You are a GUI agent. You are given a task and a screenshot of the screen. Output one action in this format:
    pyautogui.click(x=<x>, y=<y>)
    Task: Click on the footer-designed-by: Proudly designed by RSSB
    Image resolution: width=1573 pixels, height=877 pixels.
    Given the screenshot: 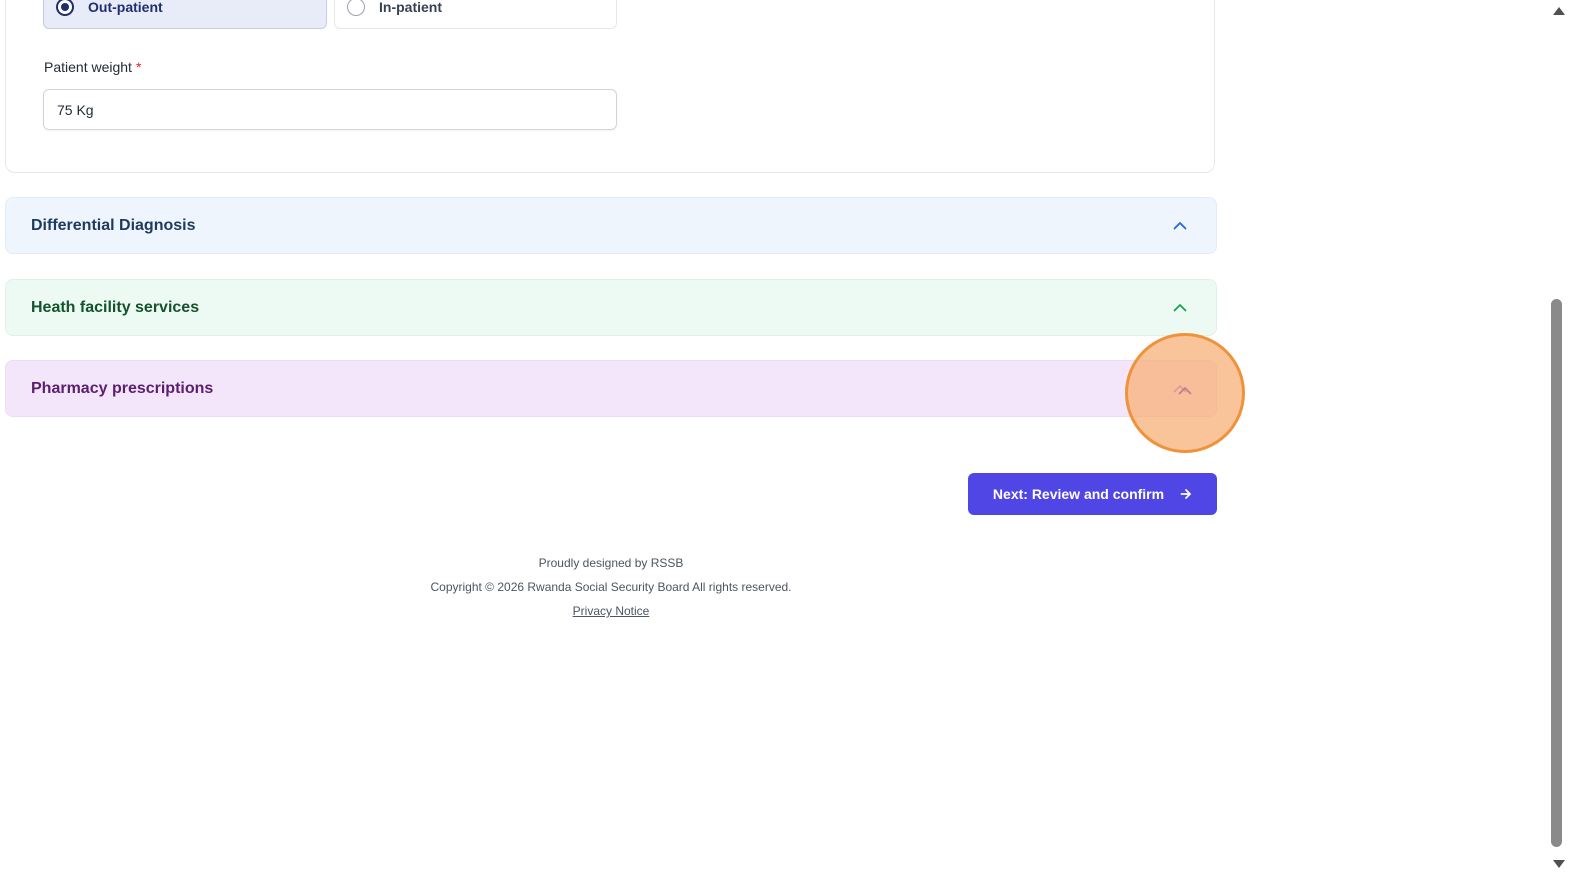 What is the action you would take?
    pyautogui.click(x=611, y=563)
    